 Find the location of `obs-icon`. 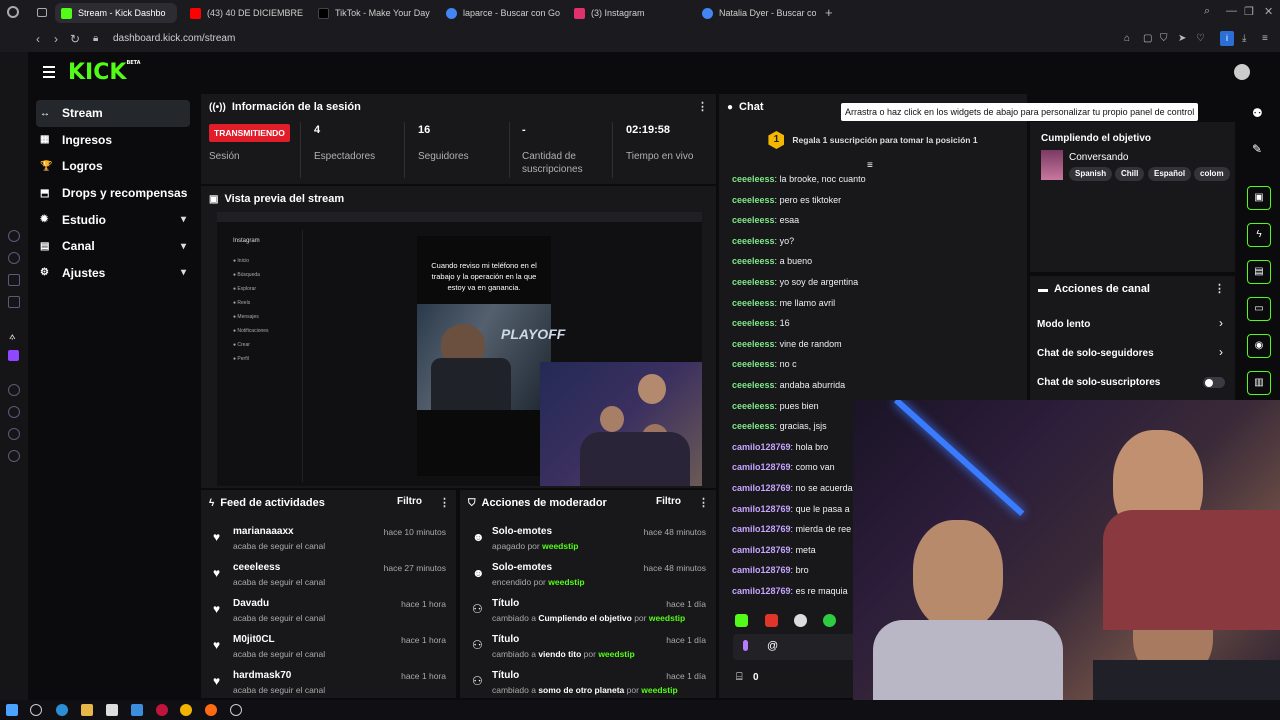

obs-icon is located at coordinates (236, 710).